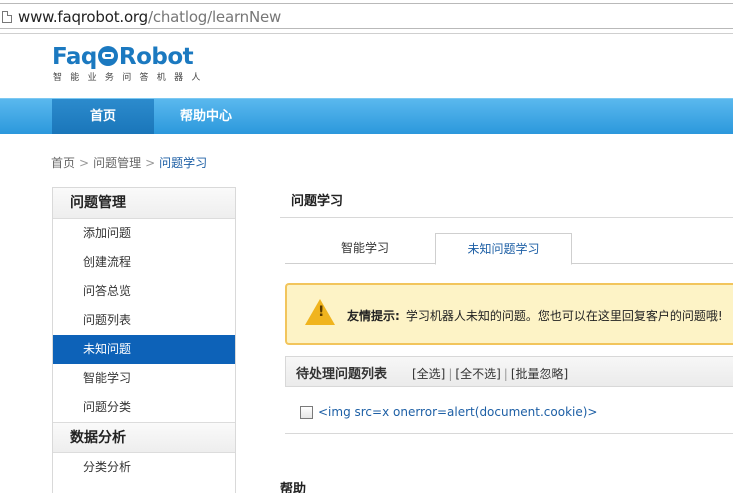 This screenshot has height=493, width=733. Describe the element at coordinates (183, 163) in the screenshot. I see `breadcrumb-current: 问题学习` at that location.